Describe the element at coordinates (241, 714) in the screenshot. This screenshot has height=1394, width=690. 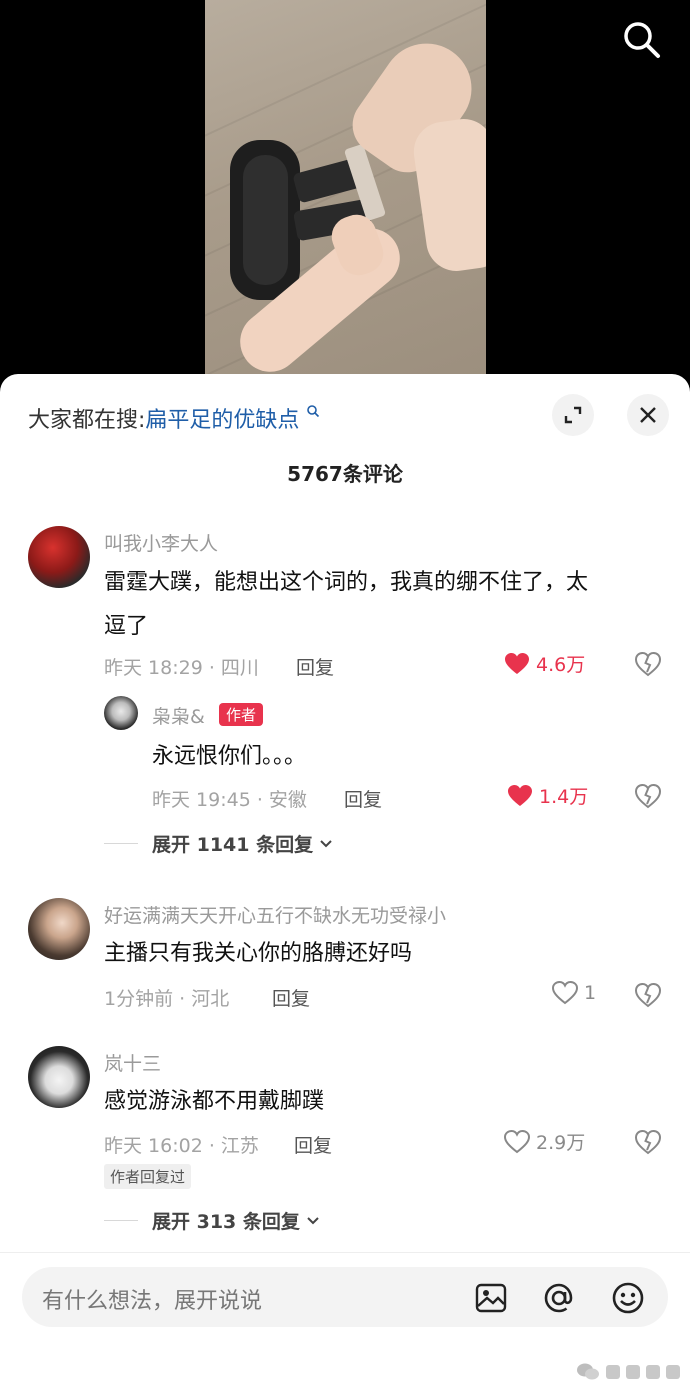
I see `author-badge: 作者` at that location.